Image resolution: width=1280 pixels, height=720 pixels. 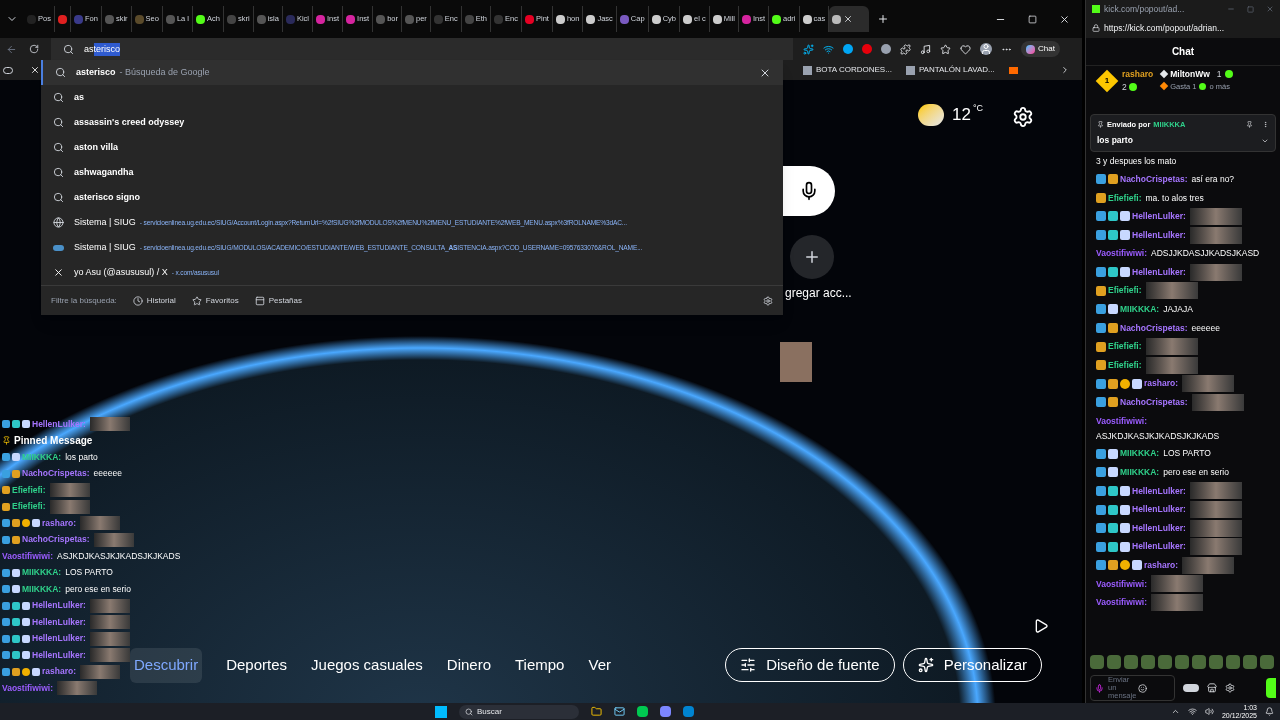 I want to click on extensions-icon, so click(x=905, y=49).